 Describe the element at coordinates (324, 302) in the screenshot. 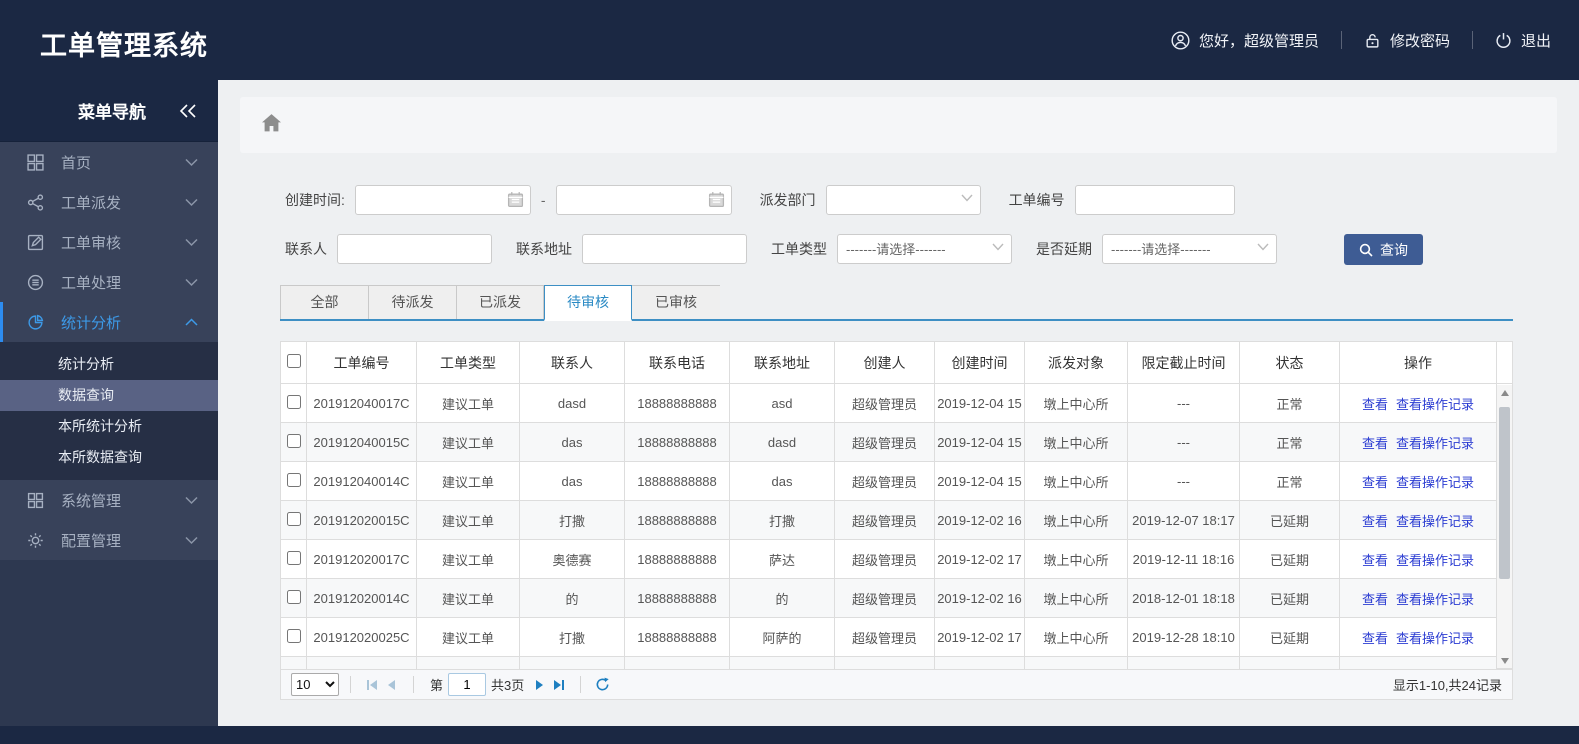

I see `tab-all: 全部` at that location.